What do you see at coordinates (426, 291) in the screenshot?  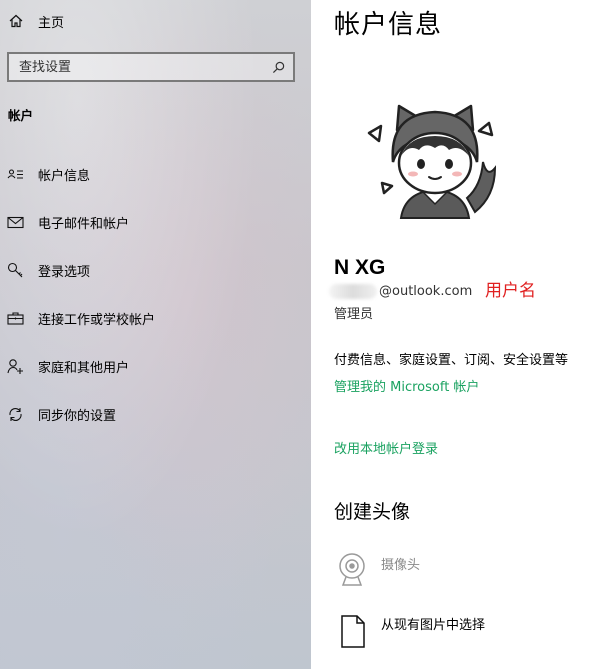 I see `email-address: @outlook.com` at bounding box center [426, 291].